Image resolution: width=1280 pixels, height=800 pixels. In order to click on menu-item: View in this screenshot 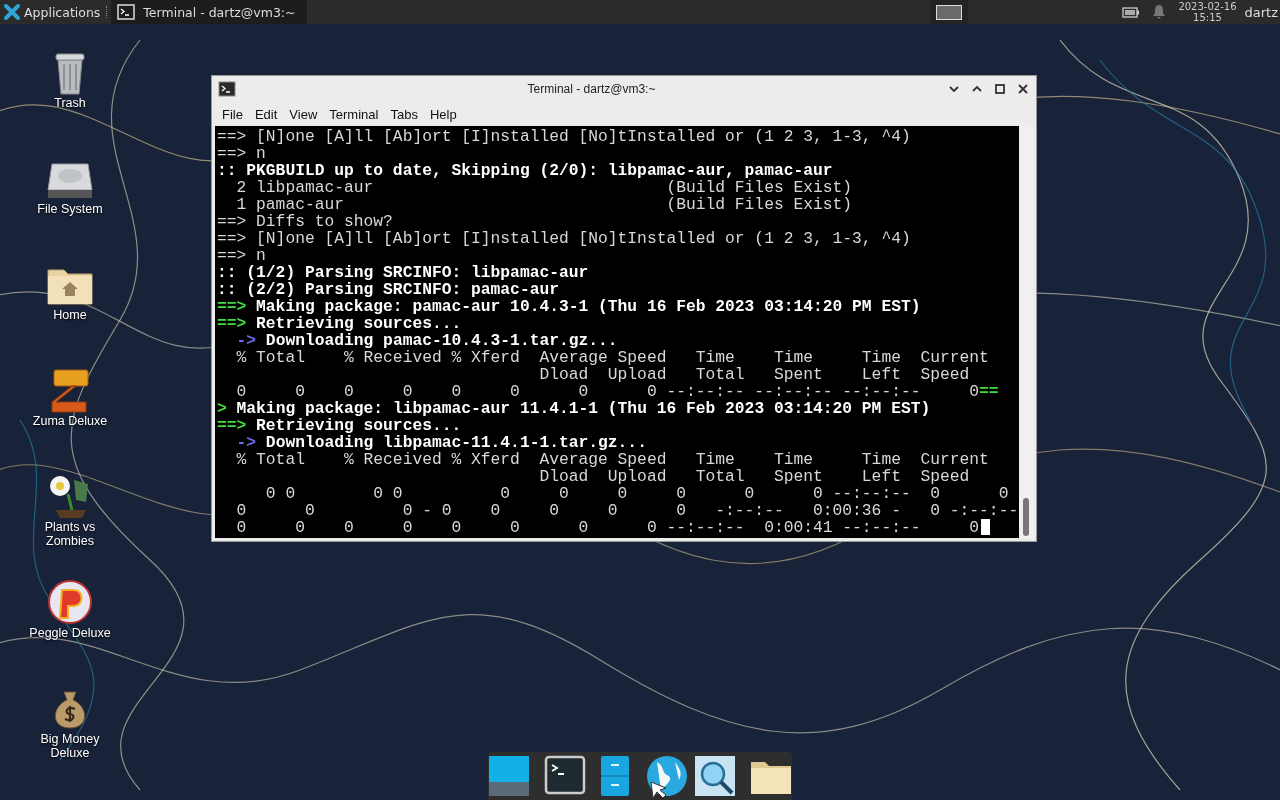, I will do `click(303, 114)`.